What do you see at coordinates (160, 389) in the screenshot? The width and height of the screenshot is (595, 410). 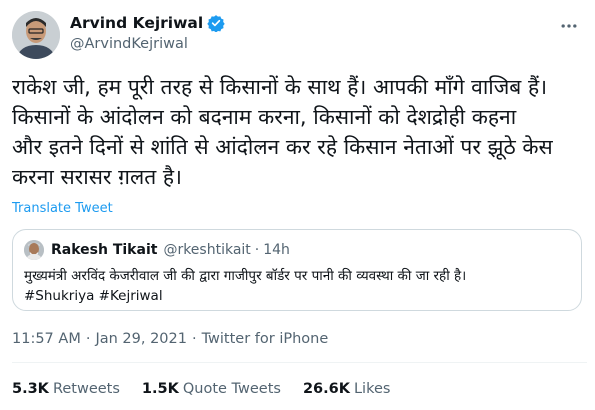 I see `quotes-count: 1.5K` at bounding box center [160, 389].